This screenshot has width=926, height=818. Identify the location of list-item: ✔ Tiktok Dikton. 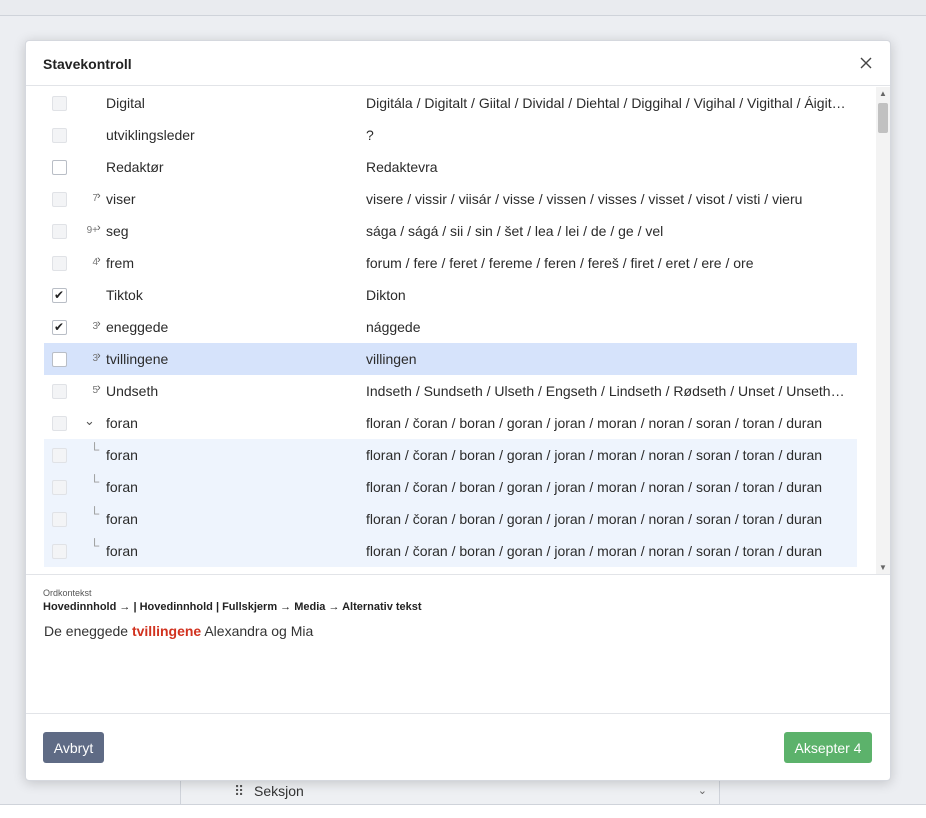
(450, 295).